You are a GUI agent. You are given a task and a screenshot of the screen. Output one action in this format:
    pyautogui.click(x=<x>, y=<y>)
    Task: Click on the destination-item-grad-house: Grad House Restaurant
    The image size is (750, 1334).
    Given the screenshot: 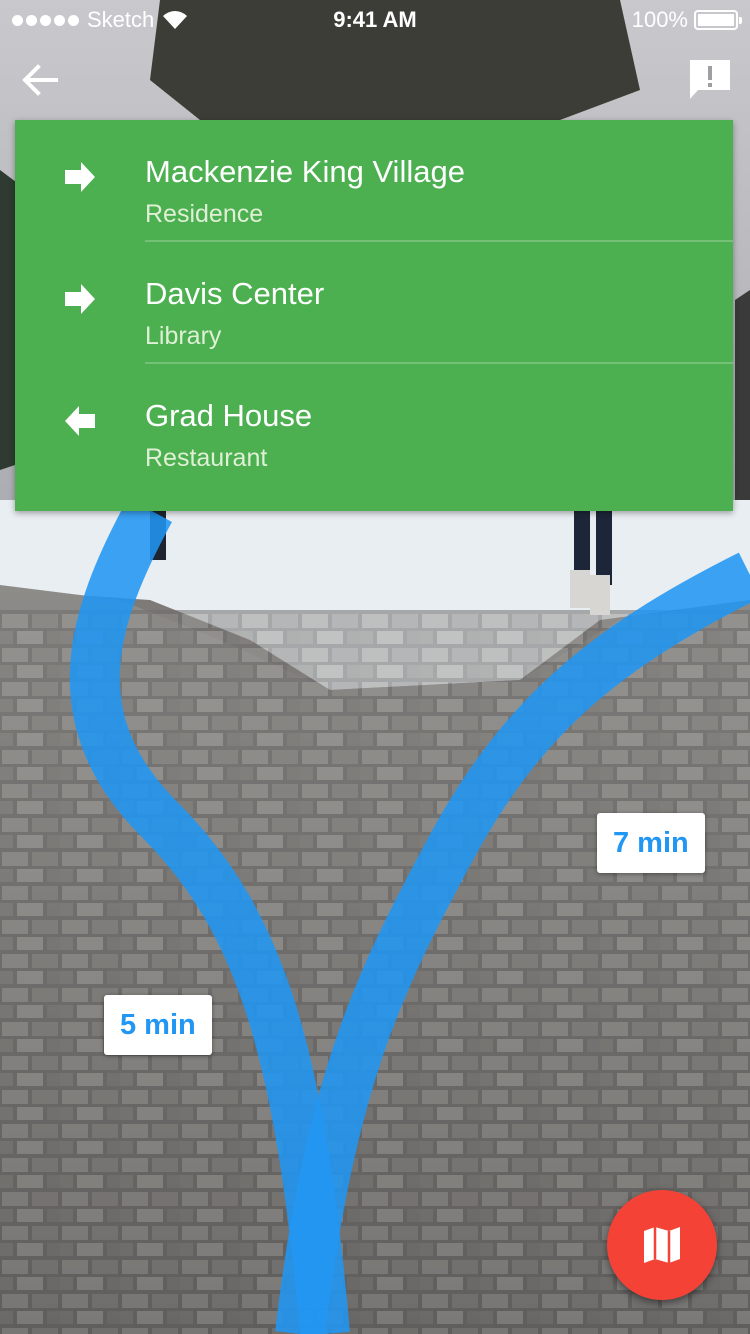 What is the action you would take?
    pyautogui.click(x=374, y=425)
    